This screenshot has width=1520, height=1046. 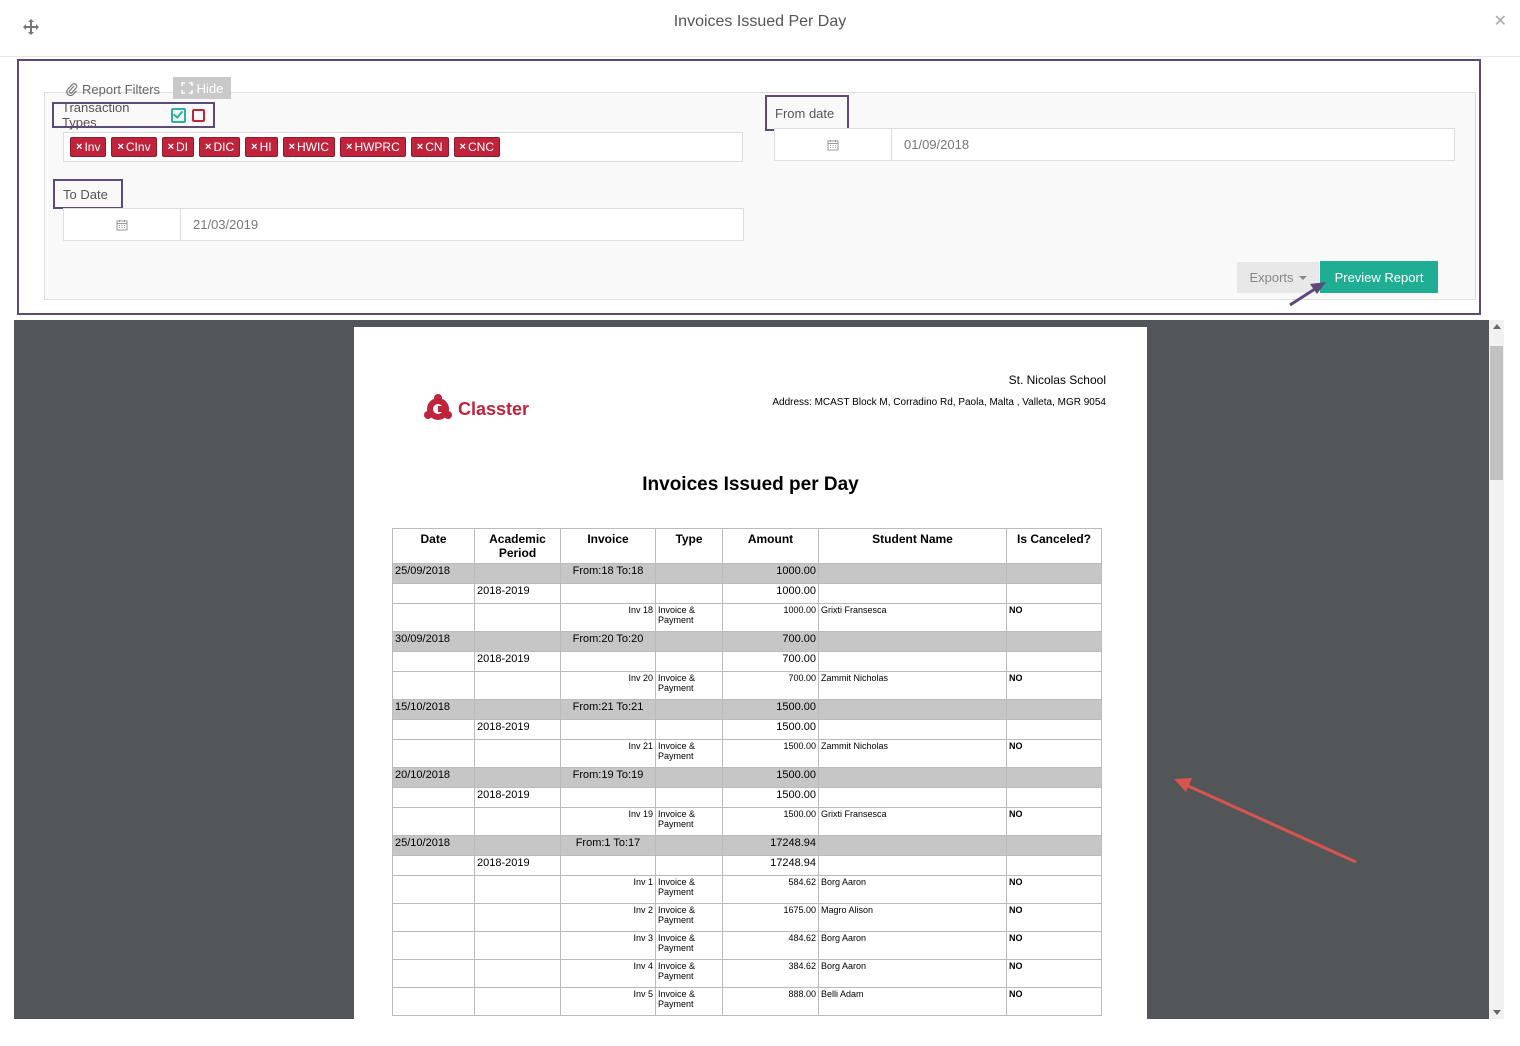 What do you see at coordinates (770, 709) in the screenshot?
I see `cell-total: 1500.00` at bounding box center [770, 709].